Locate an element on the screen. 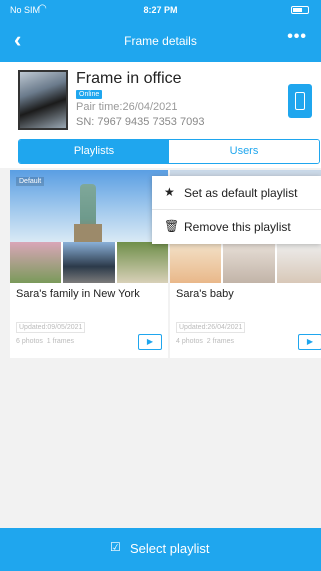  tab-playlists: Playlists is located at coordinates (94, 151).